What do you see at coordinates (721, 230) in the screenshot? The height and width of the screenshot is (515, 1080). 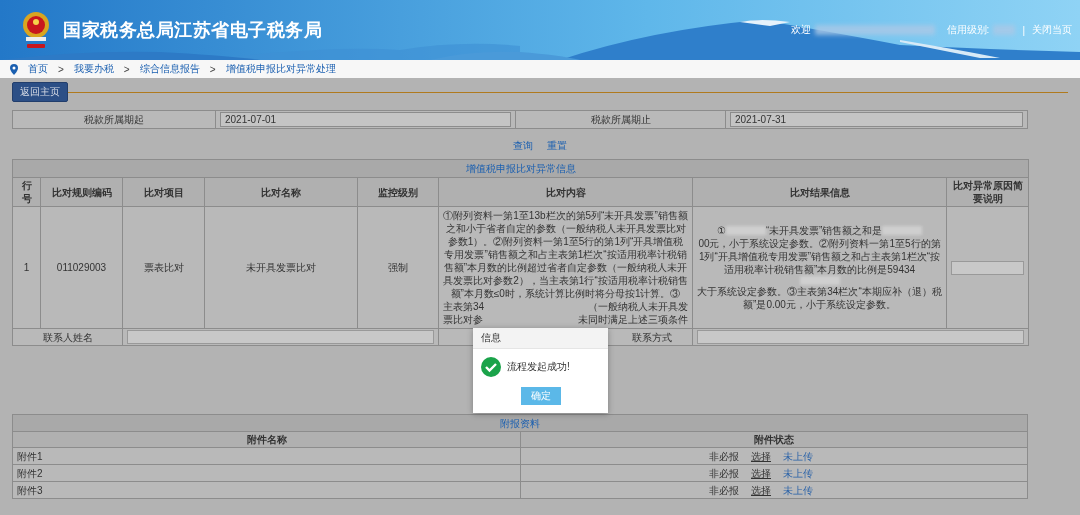 I see `result-text: ①` at bounding box center [721, 230].